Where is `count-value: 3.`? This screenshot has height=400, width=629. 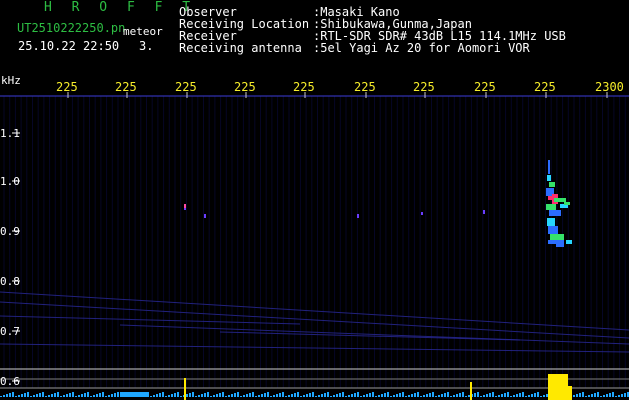 count-value: 3. is located at coordinates (146, 46).